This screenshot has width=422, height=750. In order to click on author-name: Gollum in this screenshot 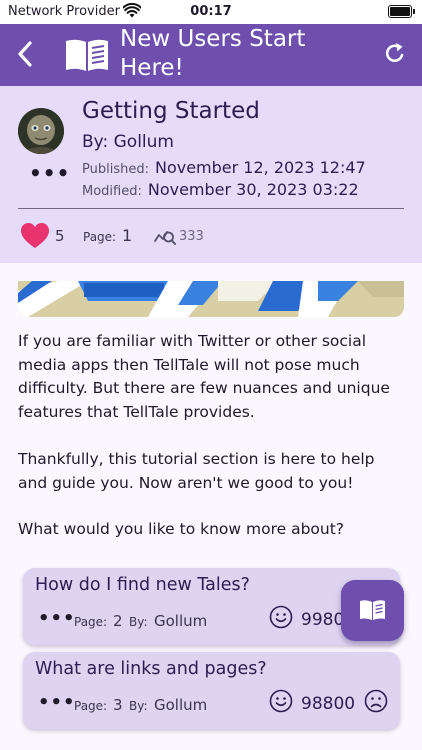, I will do `click(144, 142)`.